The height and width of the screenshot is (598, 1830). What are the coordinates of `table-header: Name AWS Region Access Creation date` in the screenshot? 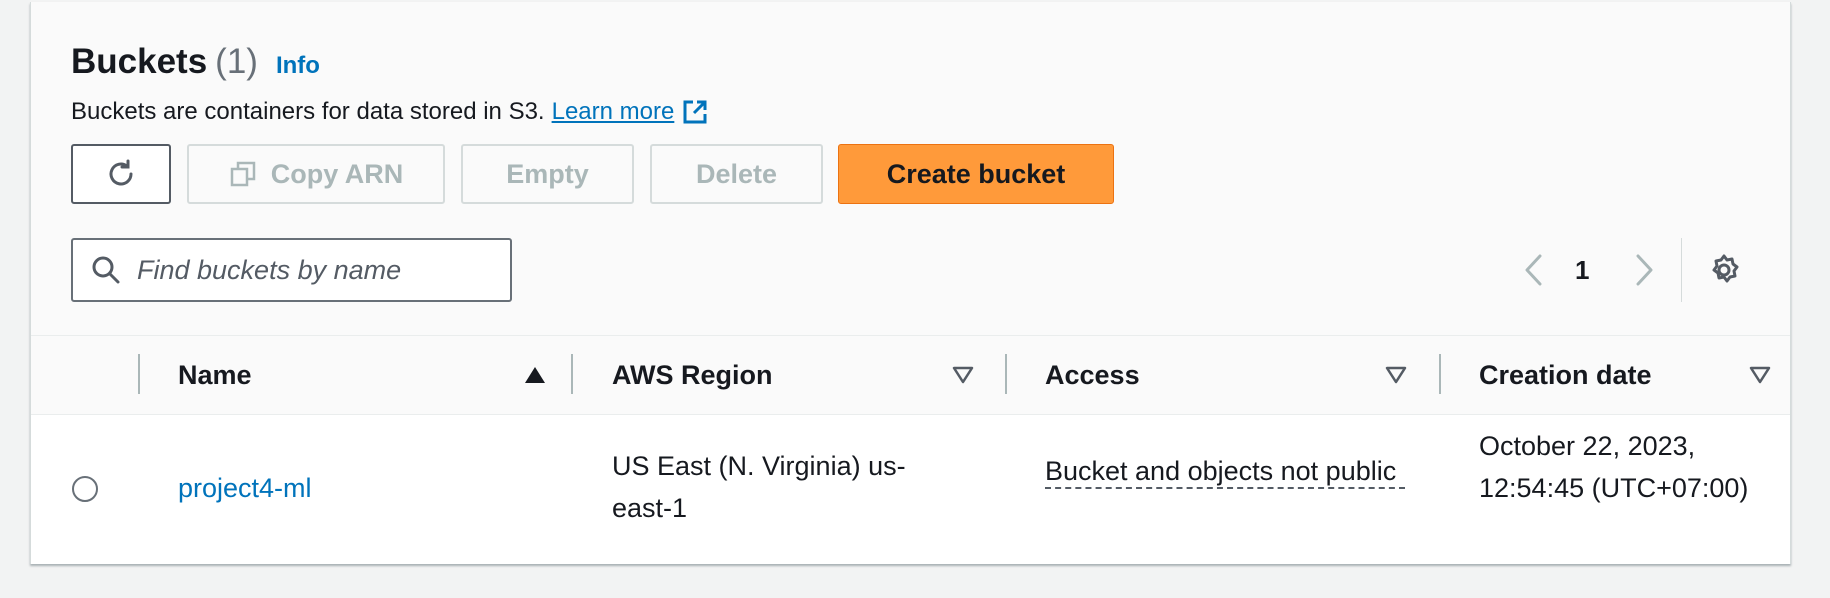 It's located at (910, 375).